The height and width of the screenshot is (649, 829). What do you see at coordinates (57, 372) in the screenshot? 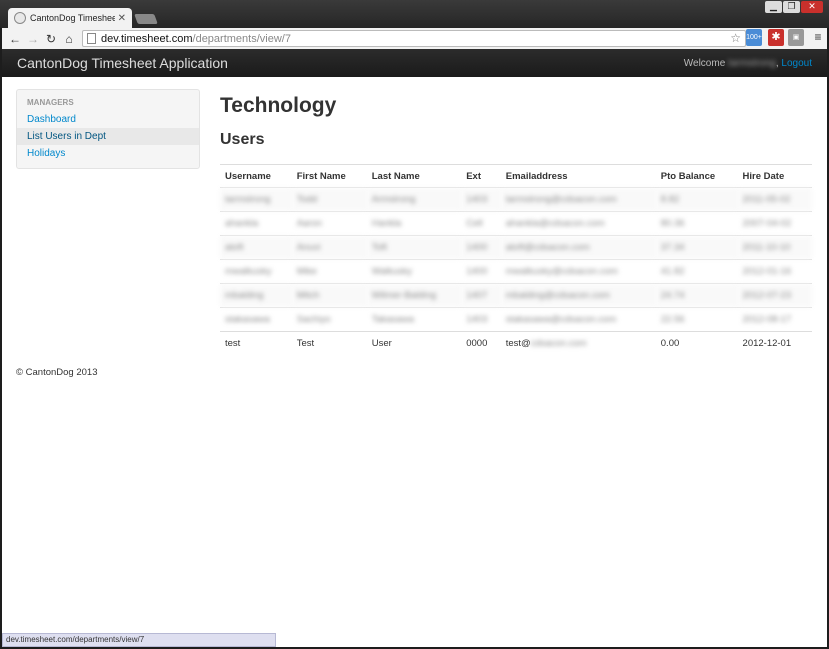
I see `page-footer: © CantonDog 2013` at bounding box center [57, 372].